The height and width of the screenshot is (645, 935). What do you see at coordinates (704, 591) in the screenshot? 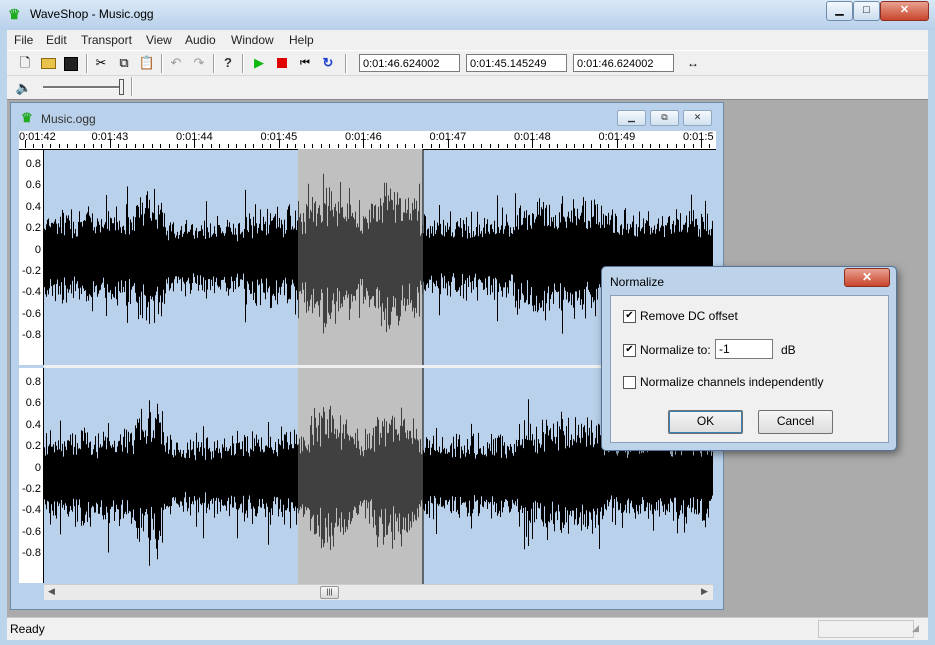
I see `scroll-right-arrow: ▶` at bounding box center [704, 591].